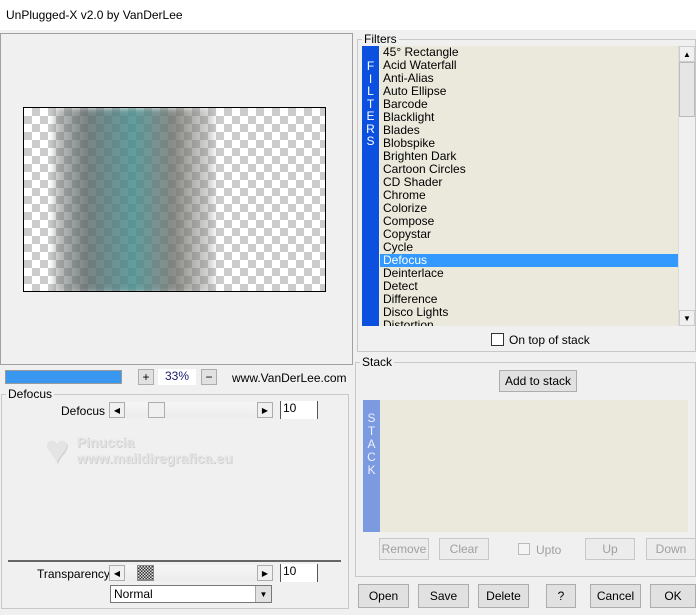  What do you see at coordinates (146, 377) in the screenshot?
I see `zoom-in-button: +` at bounding box center [146, 377].